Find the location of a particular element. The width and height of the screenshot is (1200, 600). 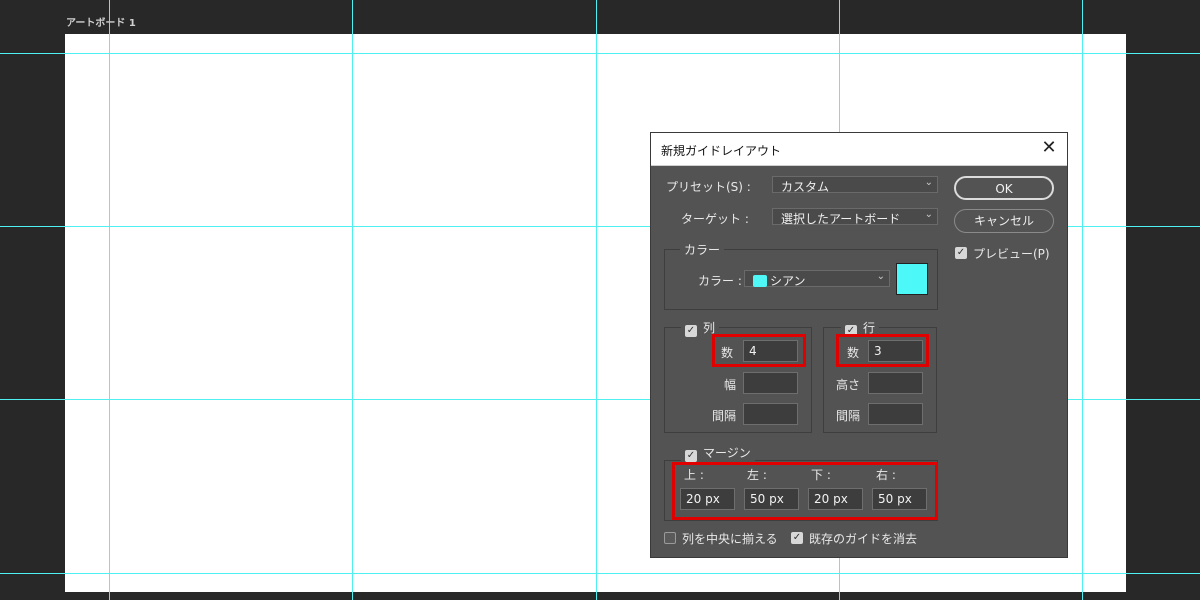

margin-checkbox: ✓ is located at coordinates (691, 456).